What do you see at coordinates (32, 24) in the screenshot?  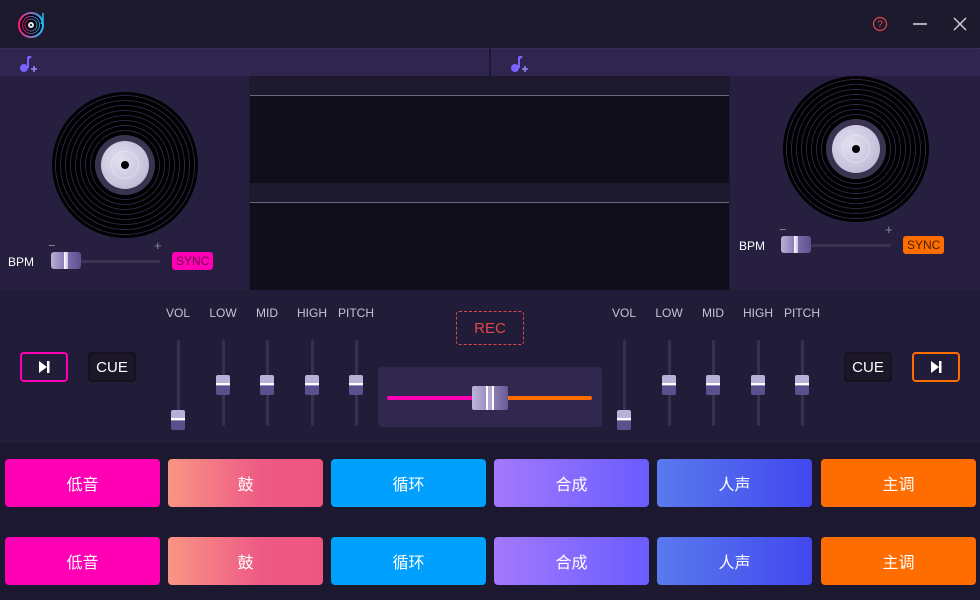 I see `vinyl-record-logo-icon` at bounding box center [32, 24].